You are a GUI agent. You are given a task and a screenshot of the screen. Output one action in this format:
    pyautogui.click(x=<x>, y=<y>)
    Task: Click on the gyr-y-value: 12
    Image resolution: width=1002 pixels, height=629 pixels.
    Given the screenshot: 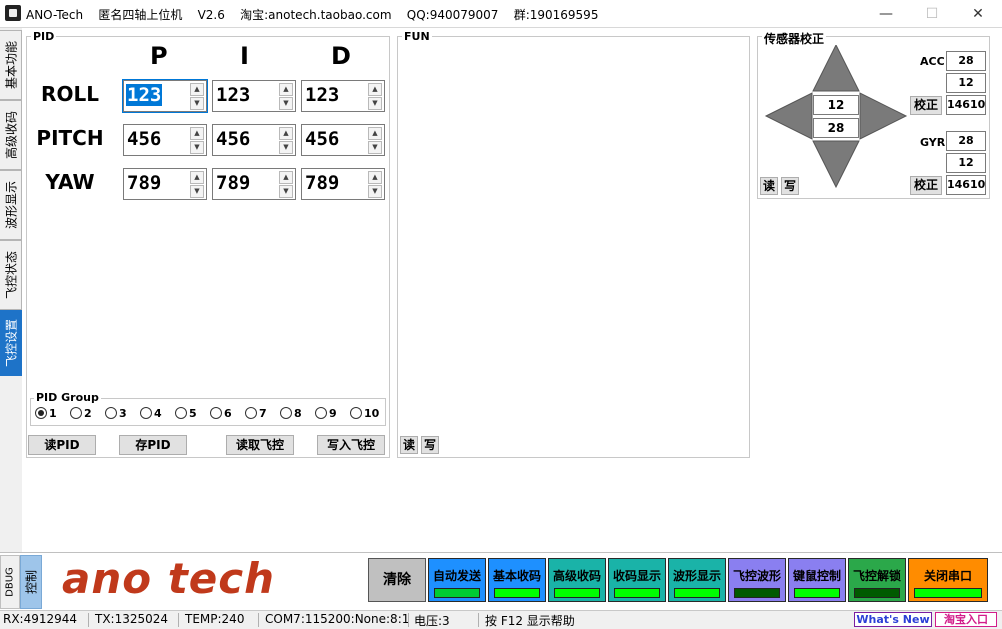 What is the action you would take?
    pyautogui.click(x=966, y=163)
    